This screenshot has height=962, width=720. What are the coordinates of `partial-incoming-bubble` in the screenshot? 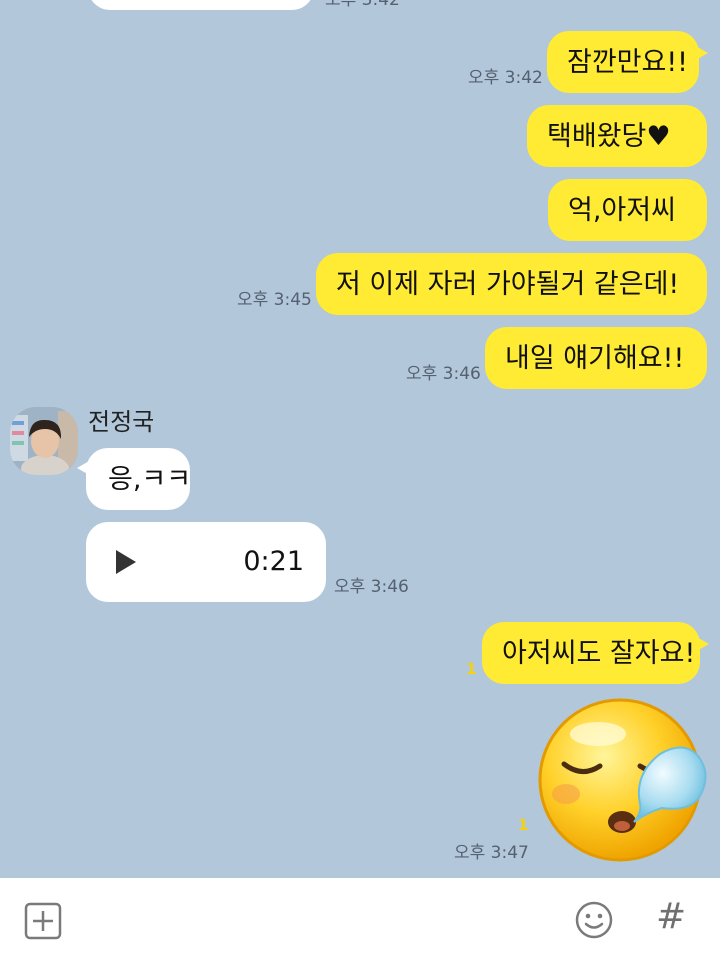 It's located at (201, 5).